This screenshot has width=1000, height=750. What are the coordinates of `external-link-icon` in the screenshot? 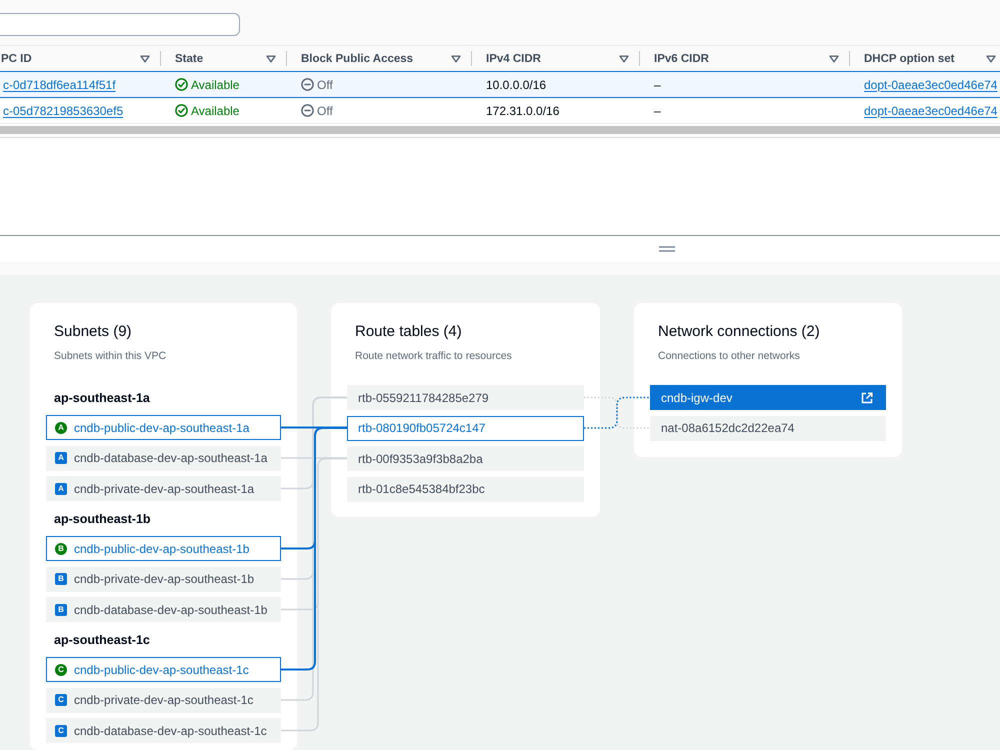 It's located at (867, 398).